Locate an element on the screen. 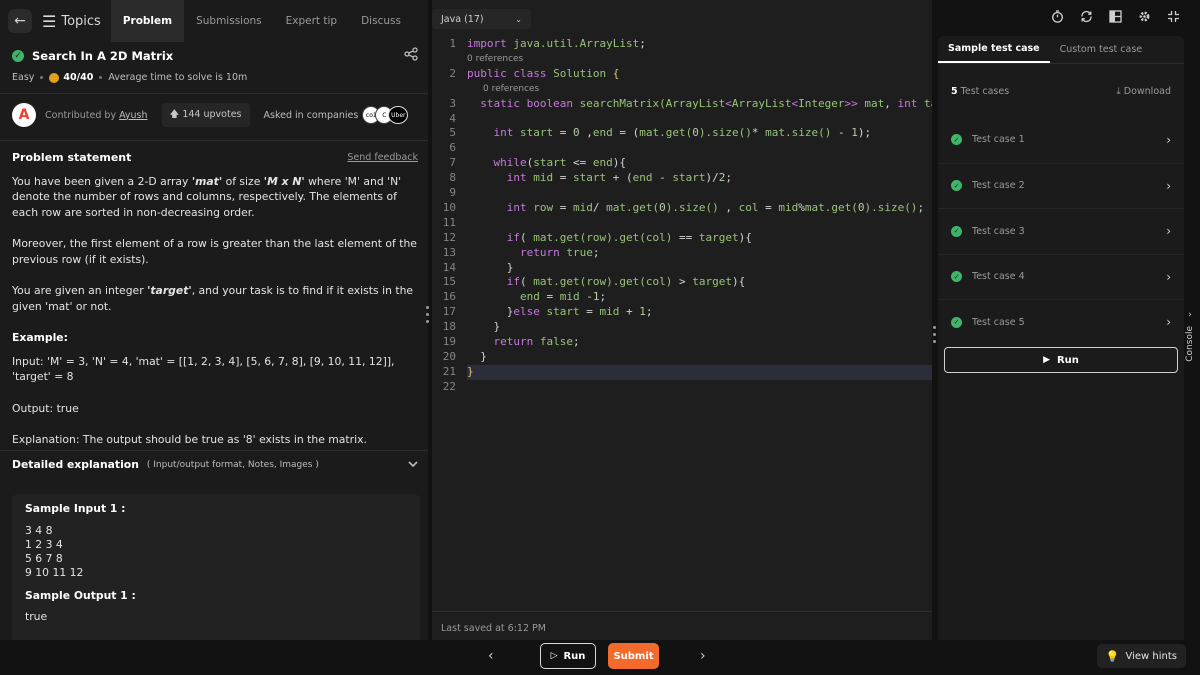 The image size is (1200, 675). timer-icon is located at coordinates (1057, 18).